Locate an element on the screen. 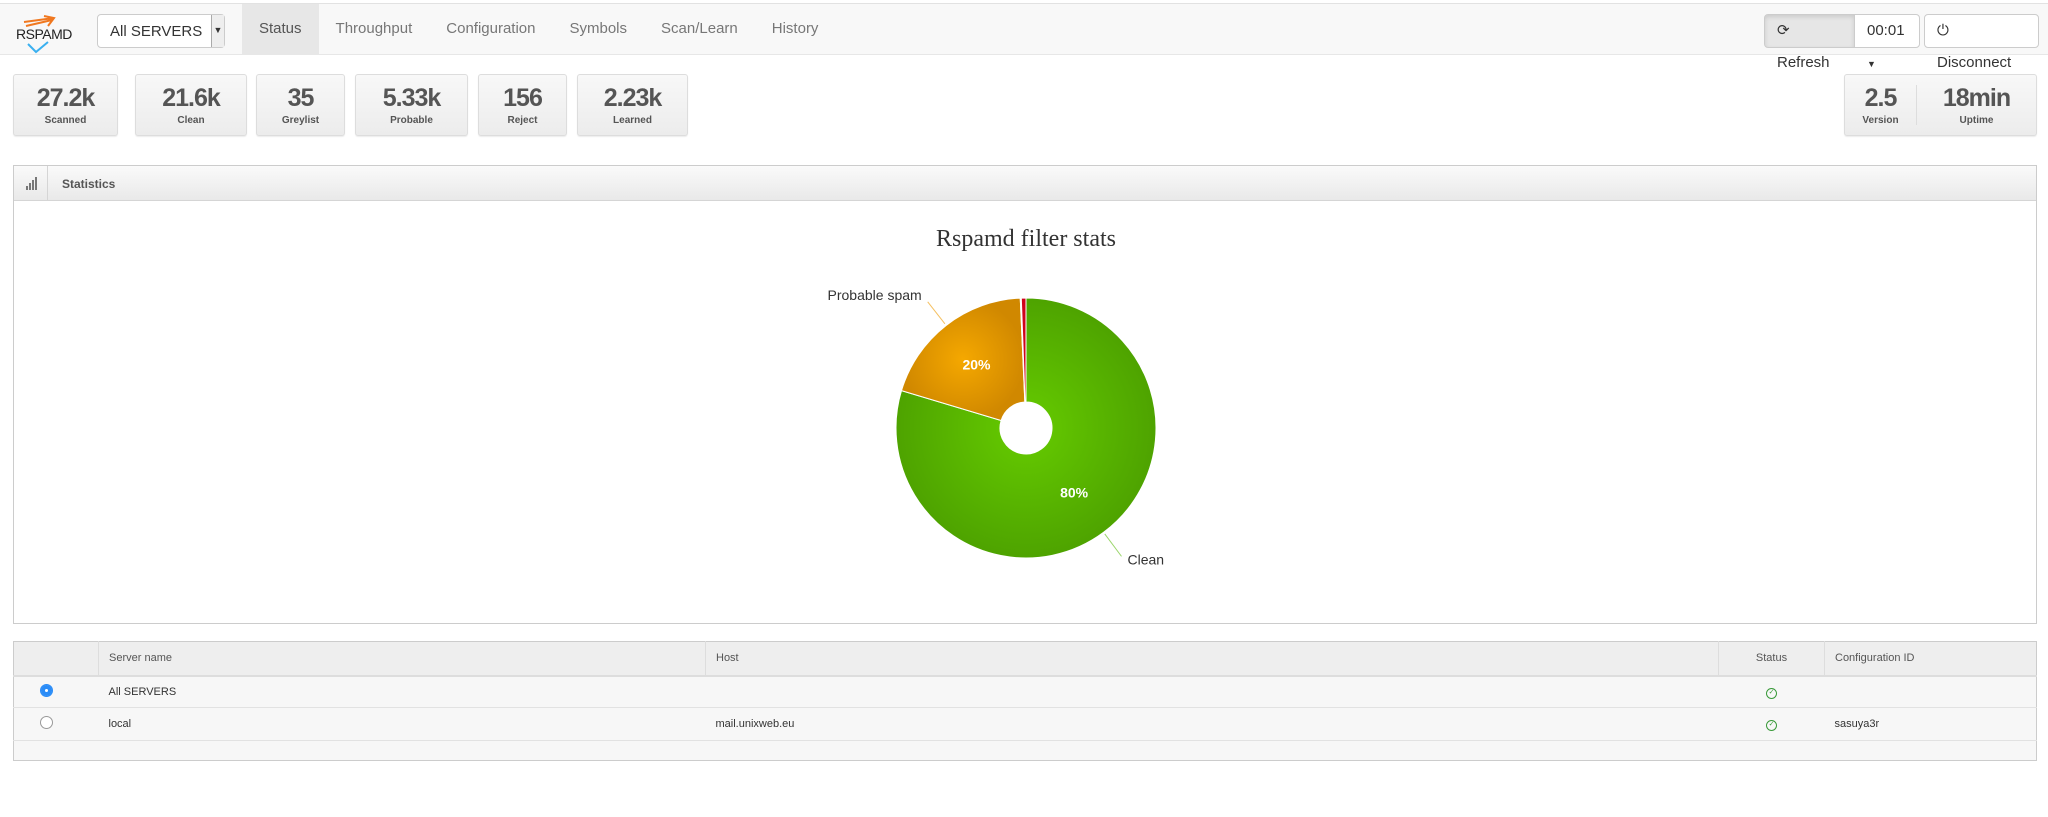 The image size is (2048, 817). power-icon: ⏻ is located at coordinates (1943, 30).